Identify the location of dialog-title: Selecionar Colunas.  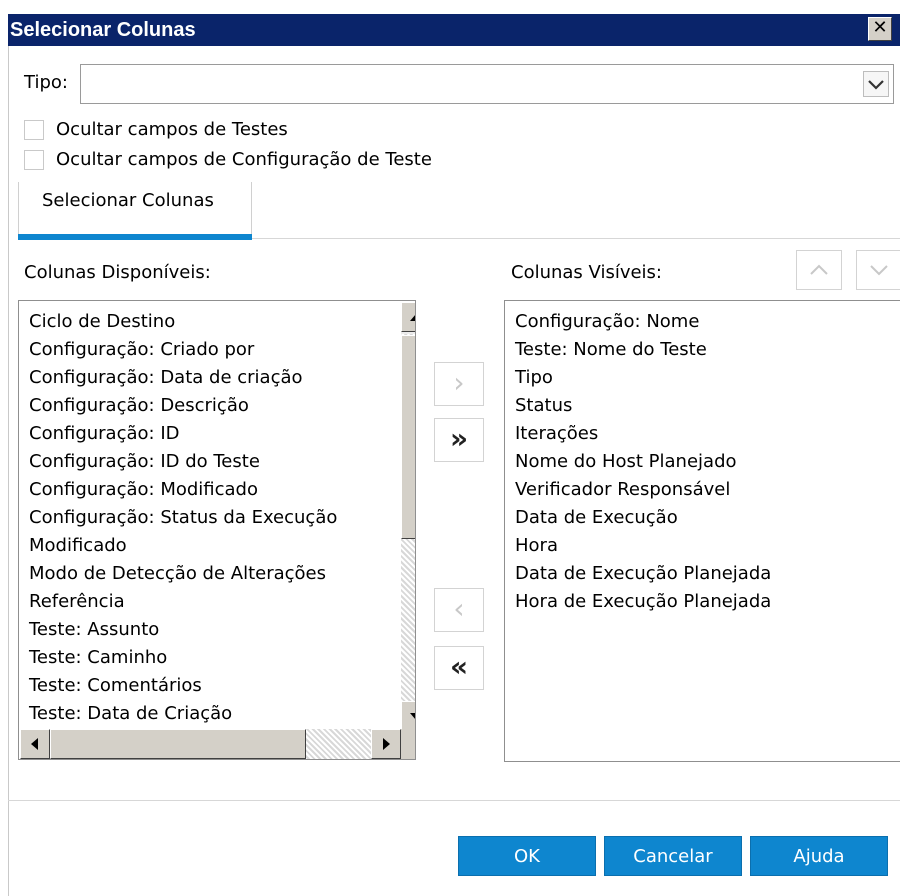
(103, 30).